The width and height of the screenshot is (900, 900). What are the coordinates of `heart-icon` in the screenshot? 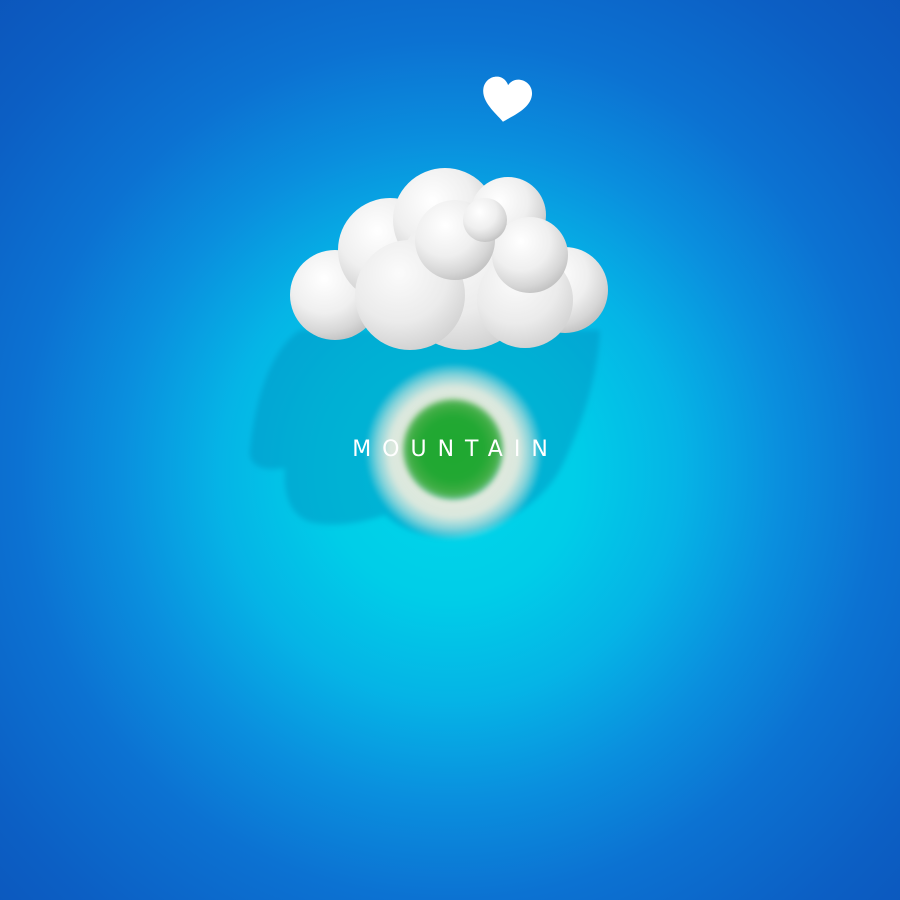 It's located at (506, 100).